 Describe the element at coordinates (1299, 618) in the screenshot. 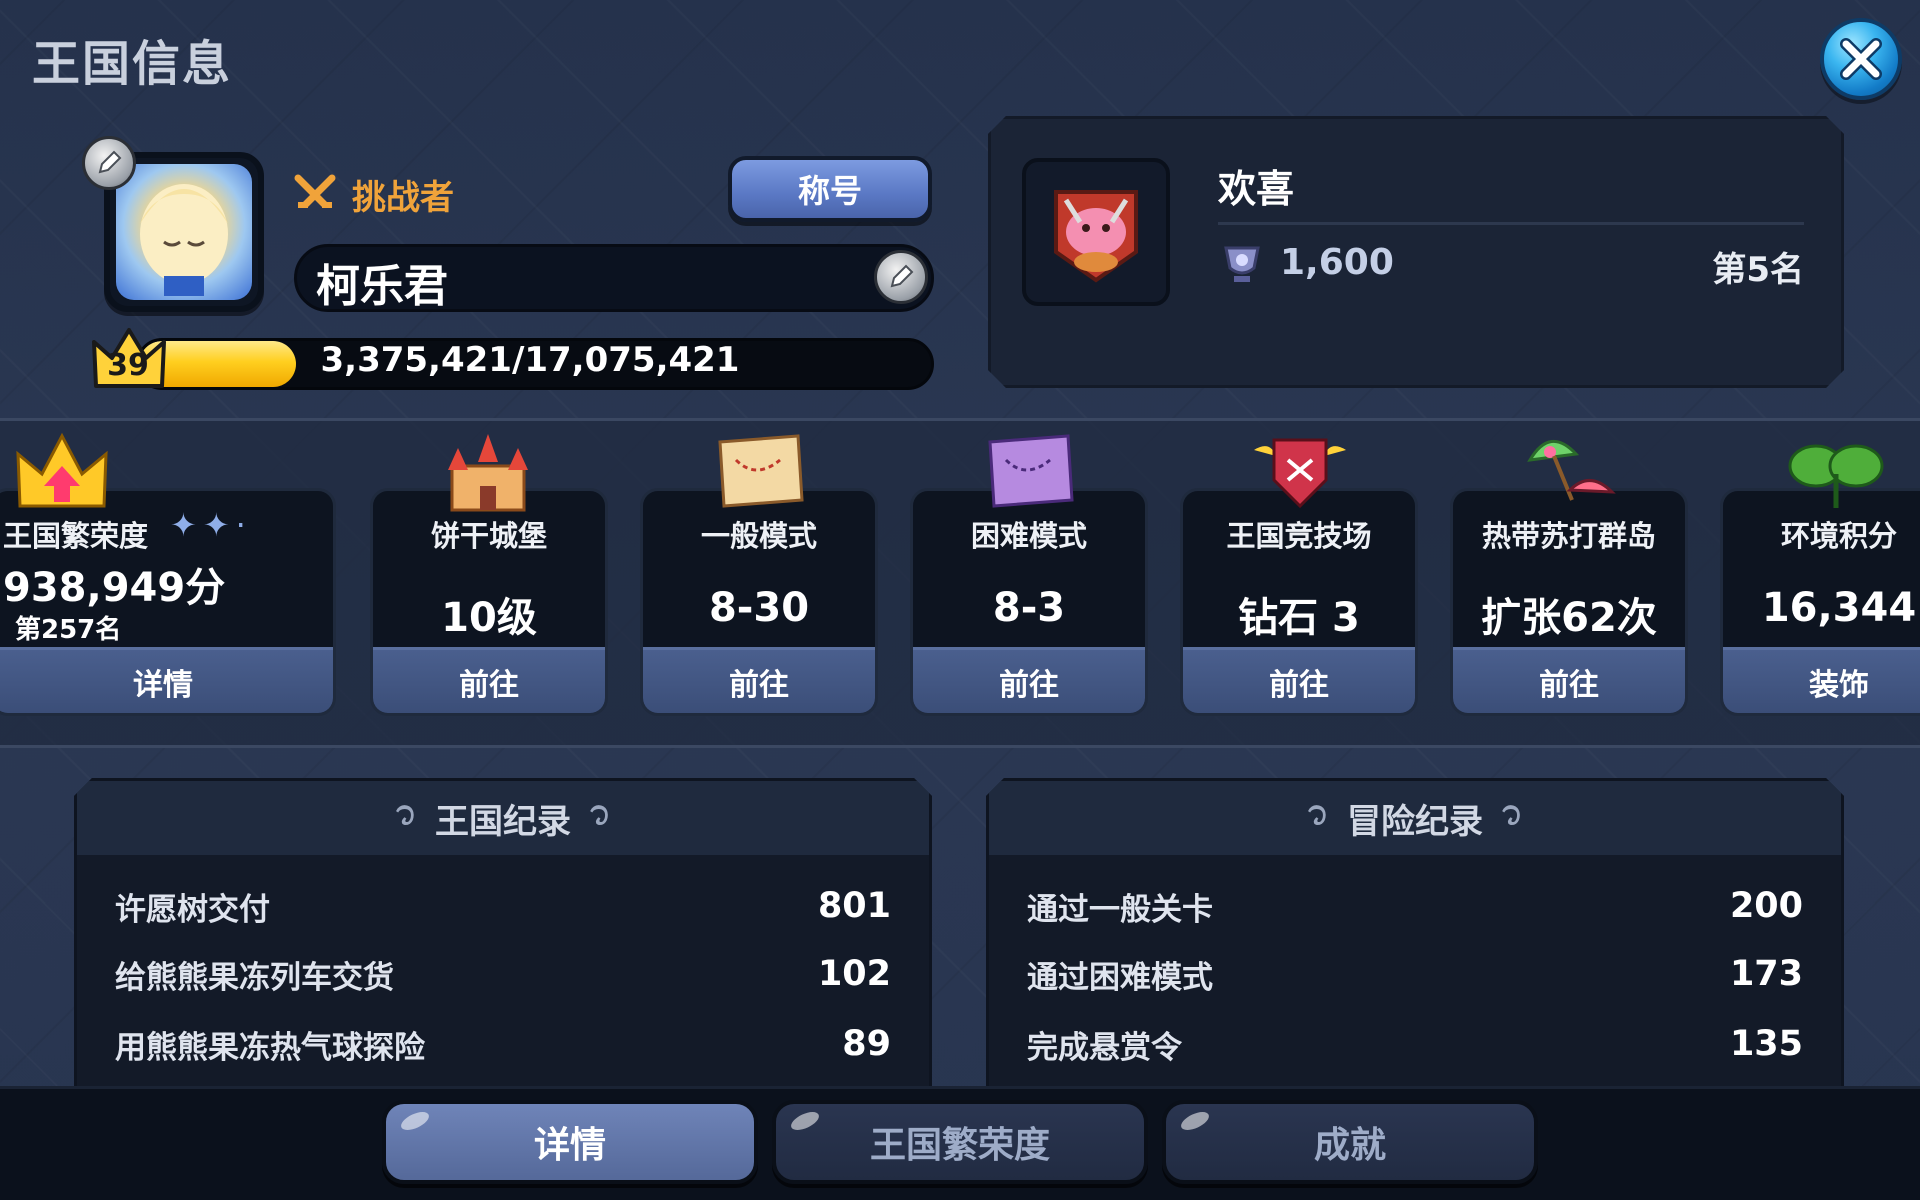

I see `stat-value: 钻石 3` at that location.